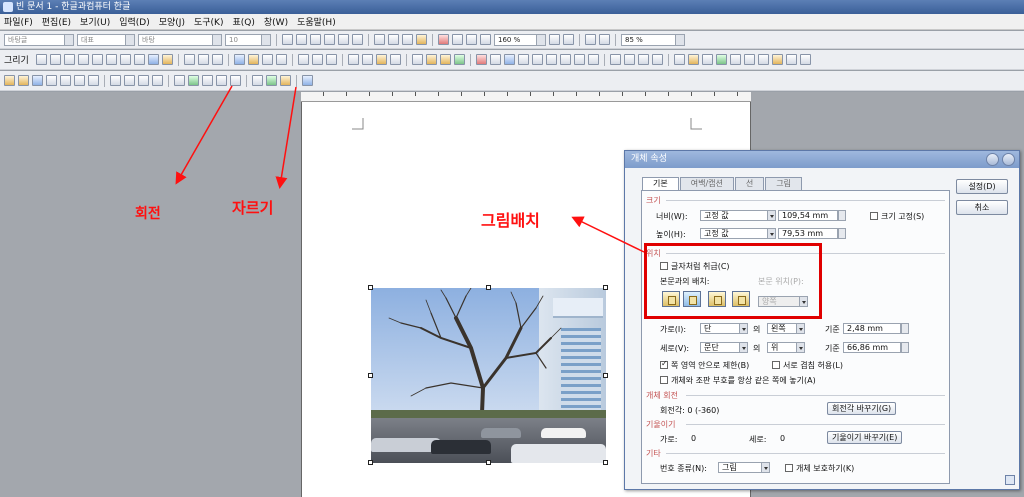 The image size is (1024, 497). I want to click on italic-icon, so click(301, 39).